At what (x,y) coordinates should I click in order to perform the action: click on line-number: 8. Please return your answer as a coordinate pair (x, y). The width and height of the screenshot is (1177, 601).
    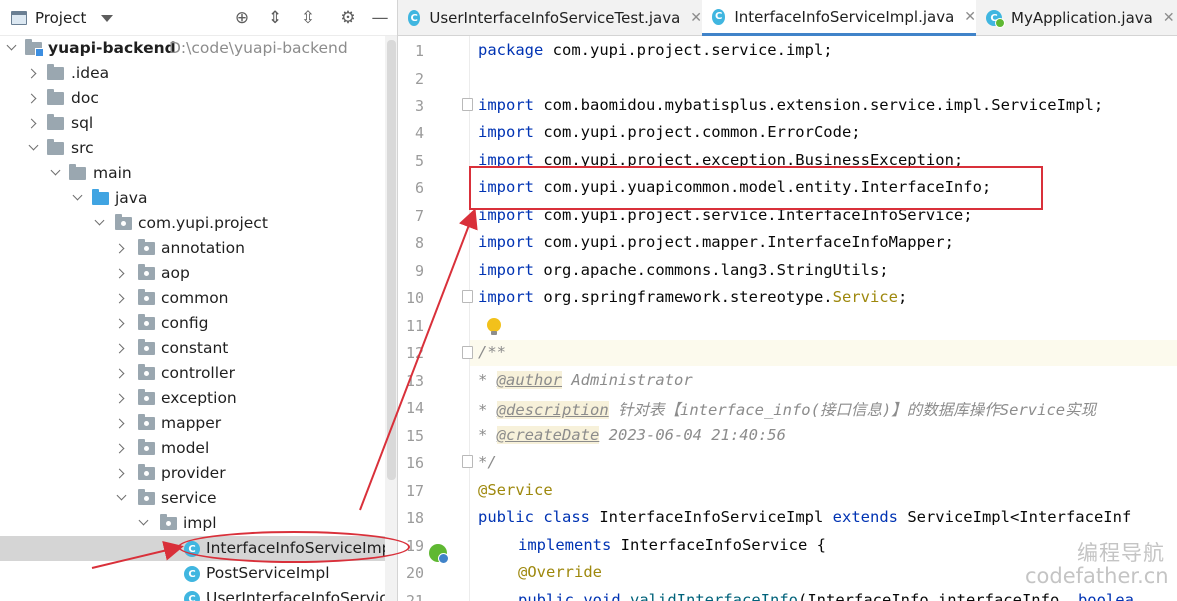
    Looking at the image, I should click on (419, 243).